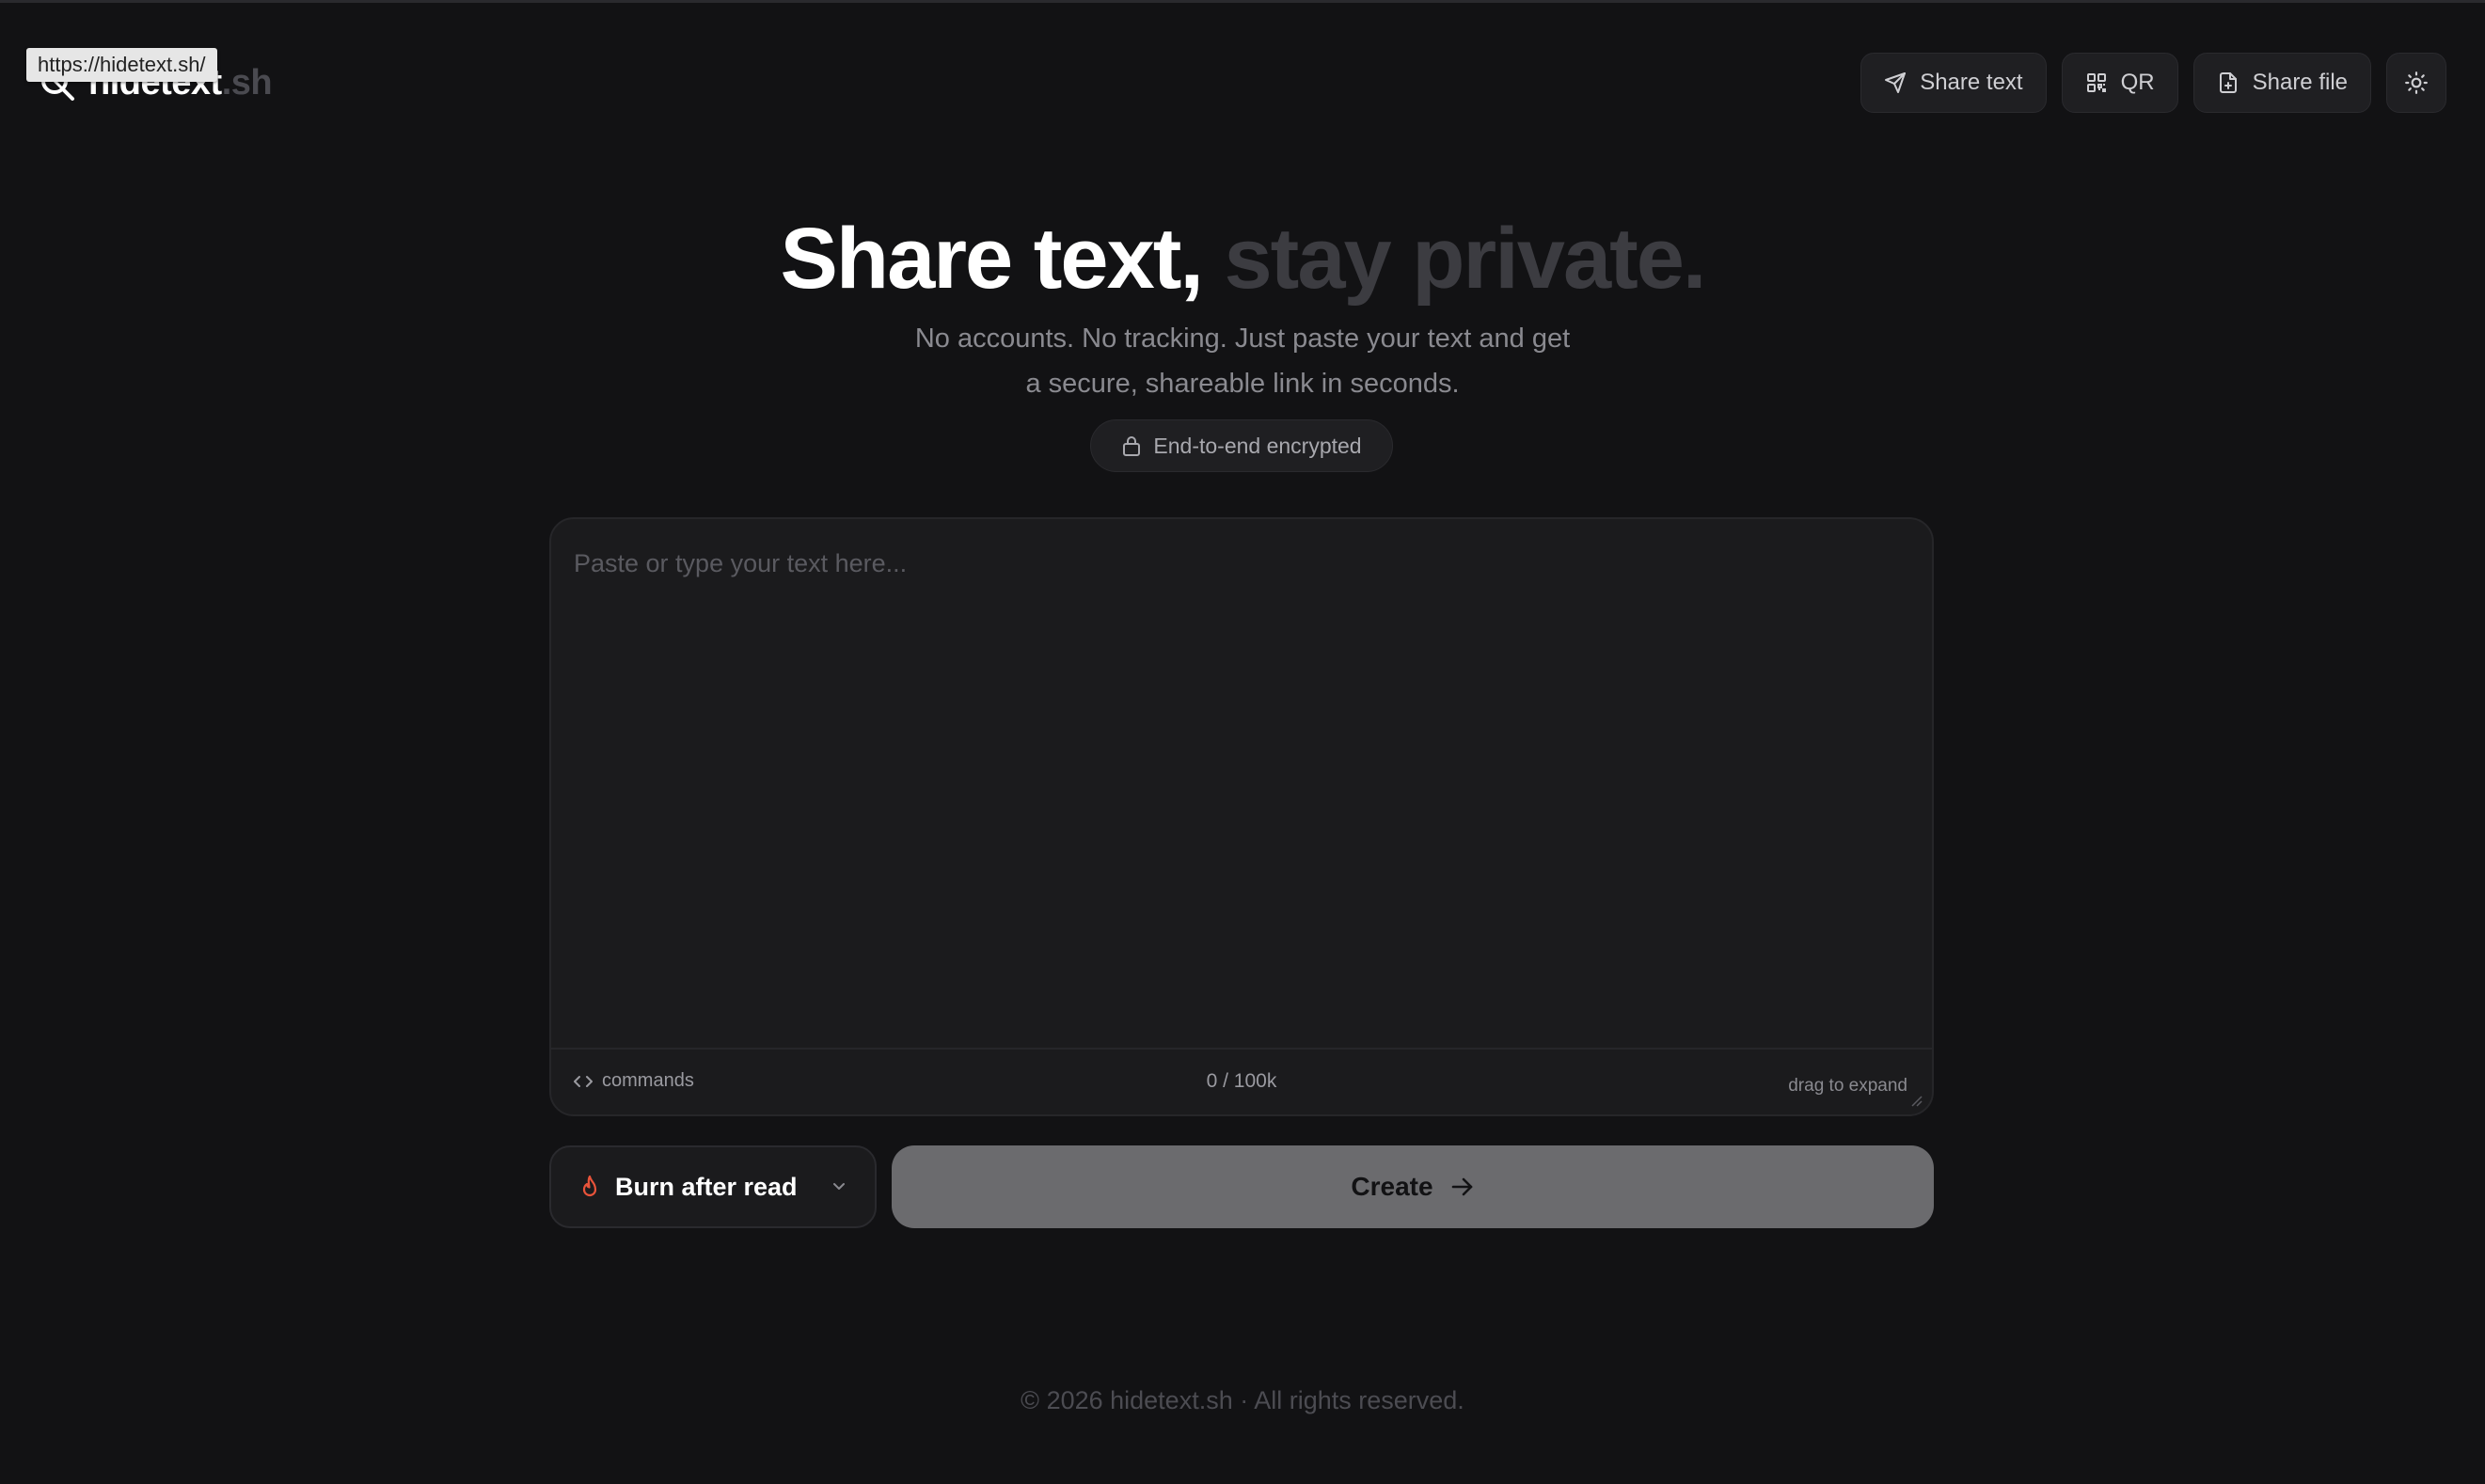  What do you see at coordinates (1971, 82) in the screenshot?
I see `nav-share-text-label: Share text` at bounding box center [1971, 82].